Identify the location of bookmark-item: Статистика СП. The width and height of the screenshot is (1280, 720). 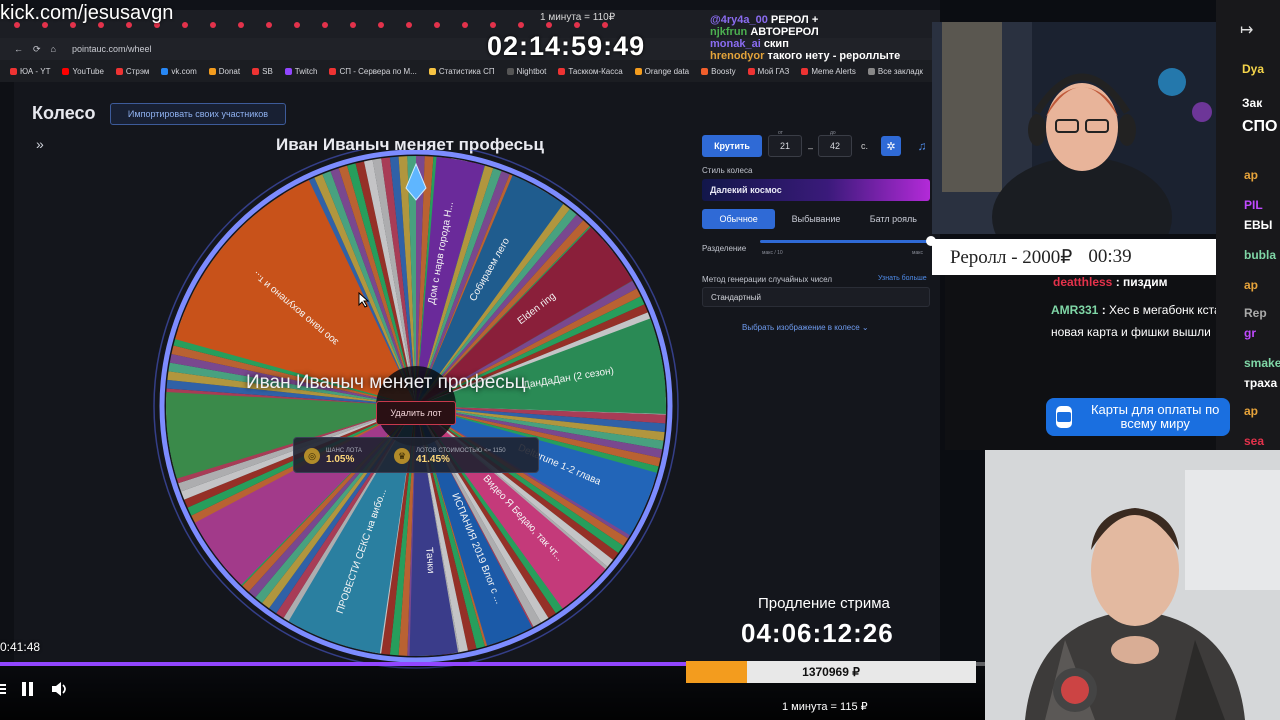
(461, 71).